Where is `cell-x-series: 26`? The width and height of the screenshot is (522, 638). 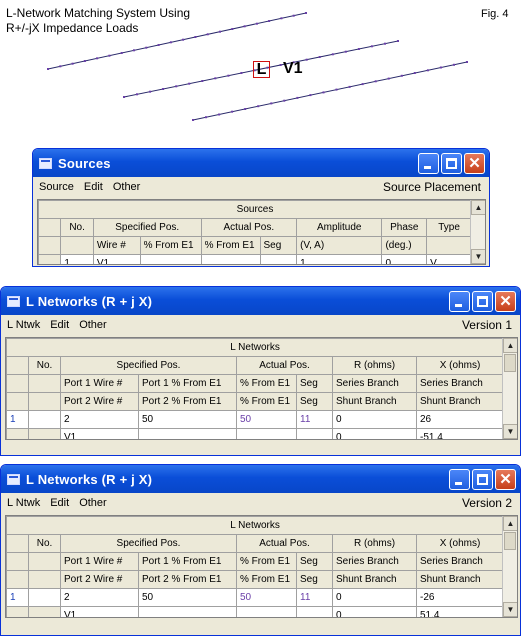
cell-x-series: 26 is located at coordinates (460, 419).